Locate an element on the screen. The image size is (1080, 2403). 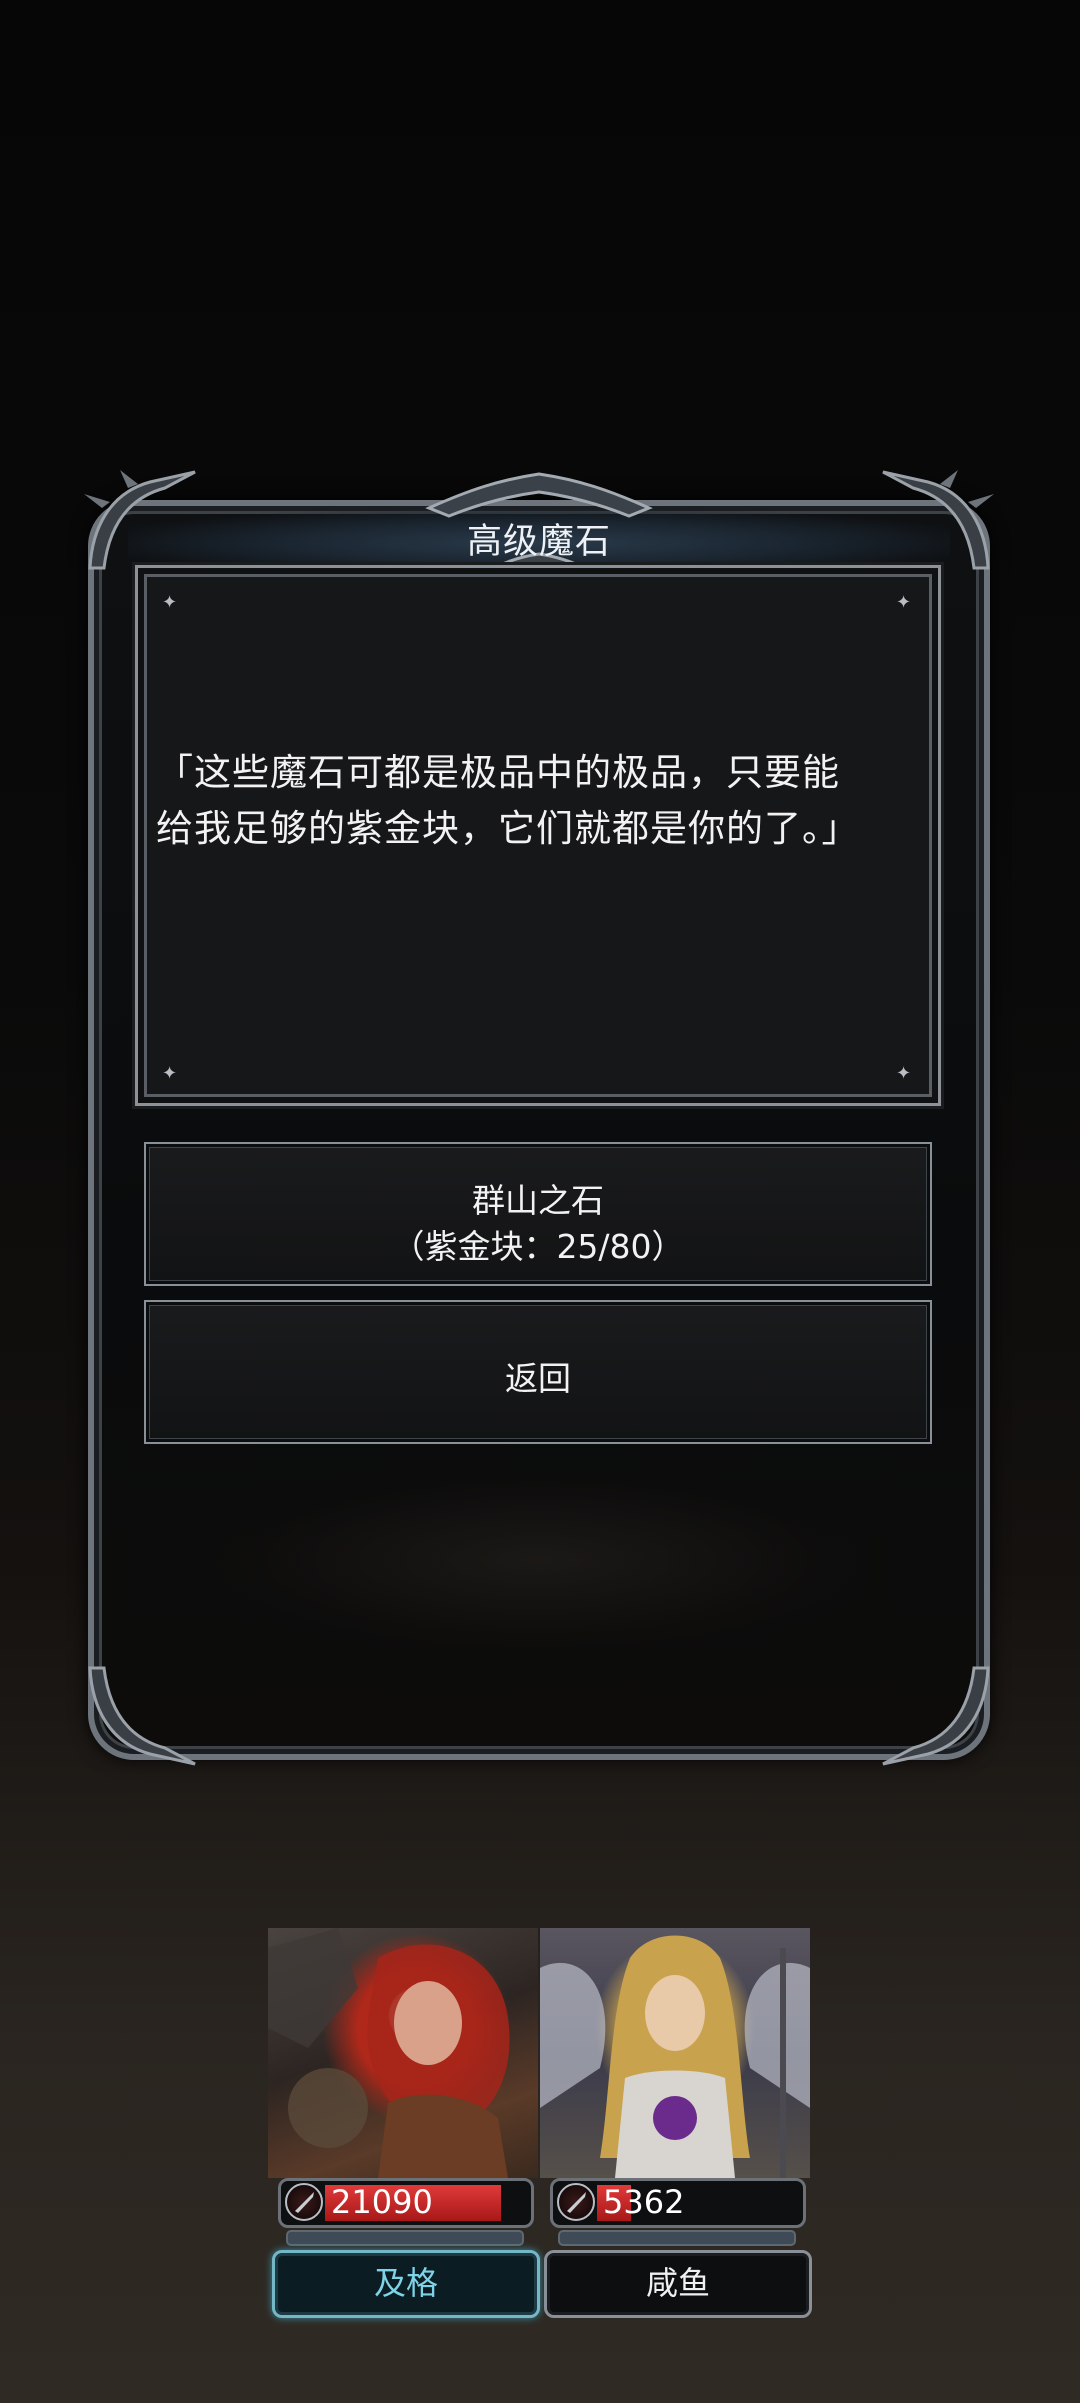
party-member-card: 21090 及格 is located at coordinates (404, 2123).